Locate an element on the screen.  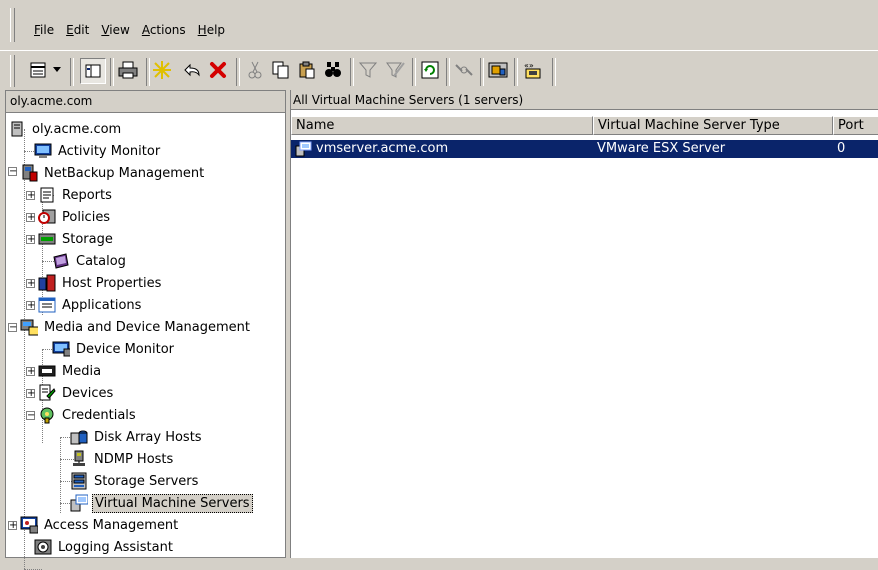
tree-item-devices: Devices is located at coordinates (76, 393).